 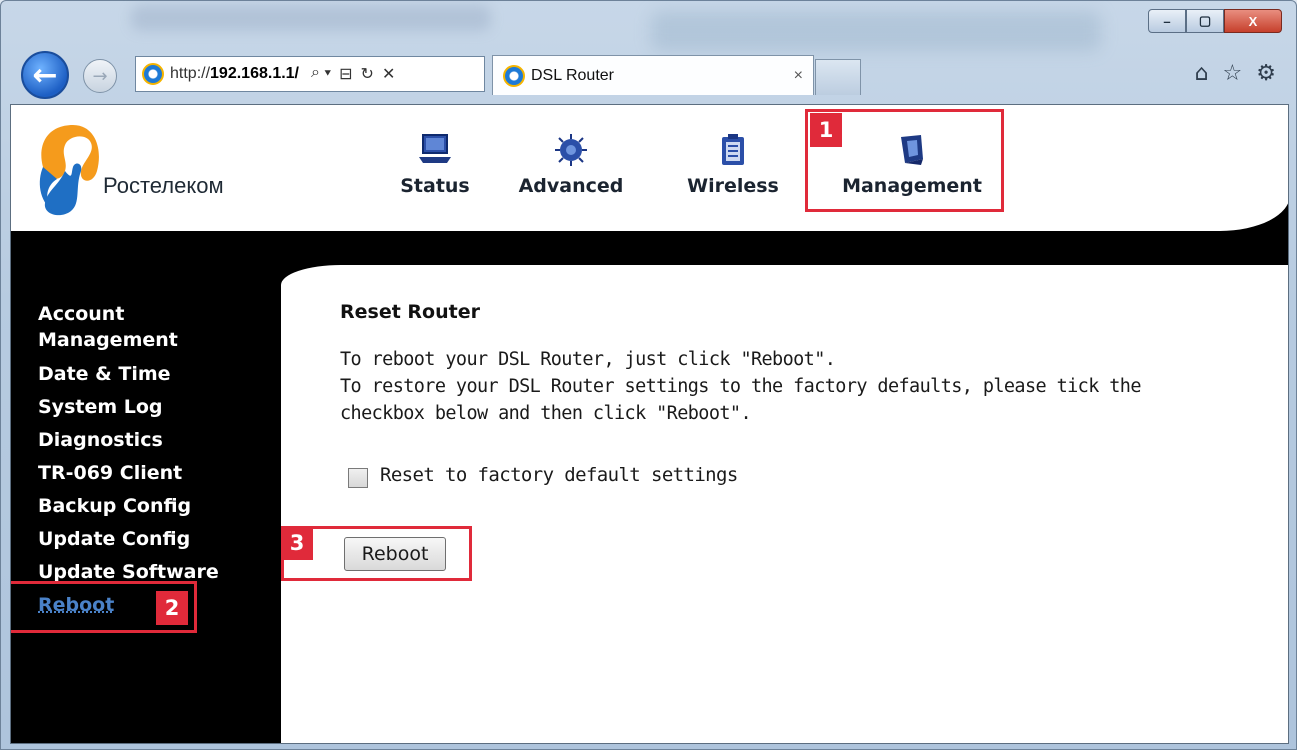 What do you see at coordinates (435, 165) in the screenshot?
I see `nav-status: Status` at bounding box center [435, 165].